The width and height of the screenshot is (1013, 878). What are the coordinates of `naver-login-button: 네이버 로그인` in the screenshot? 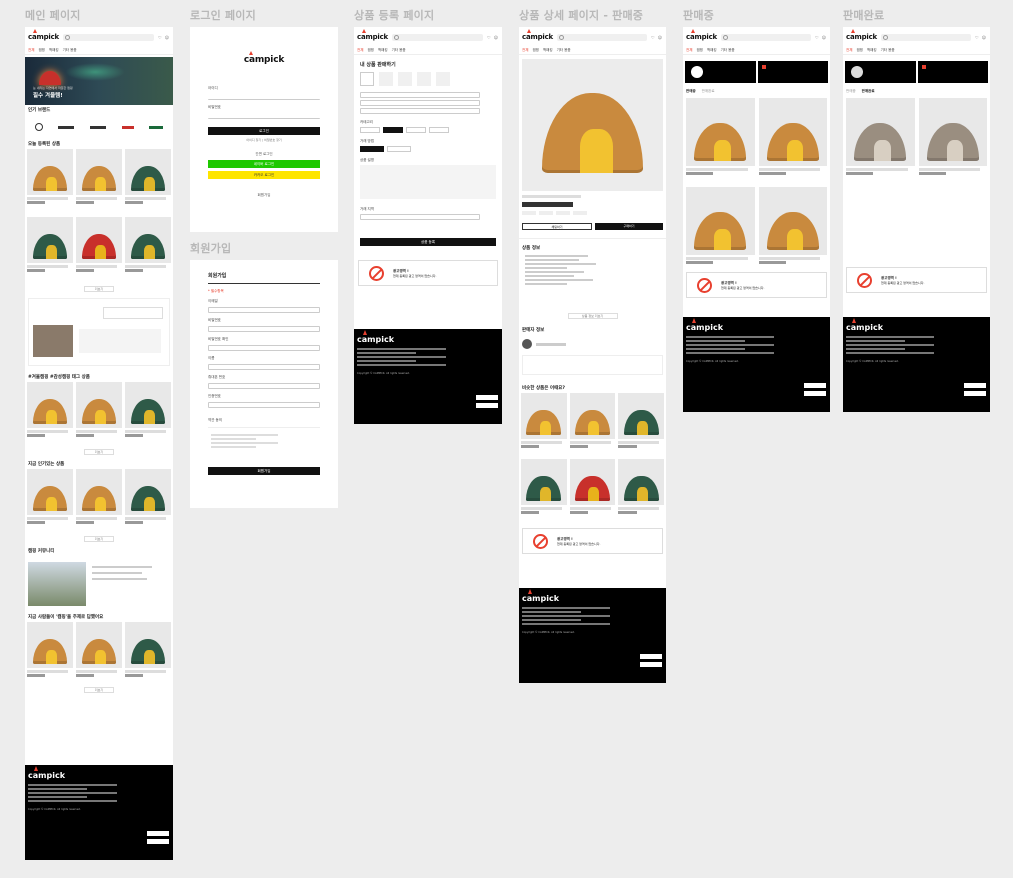 It's located at (264, 164).